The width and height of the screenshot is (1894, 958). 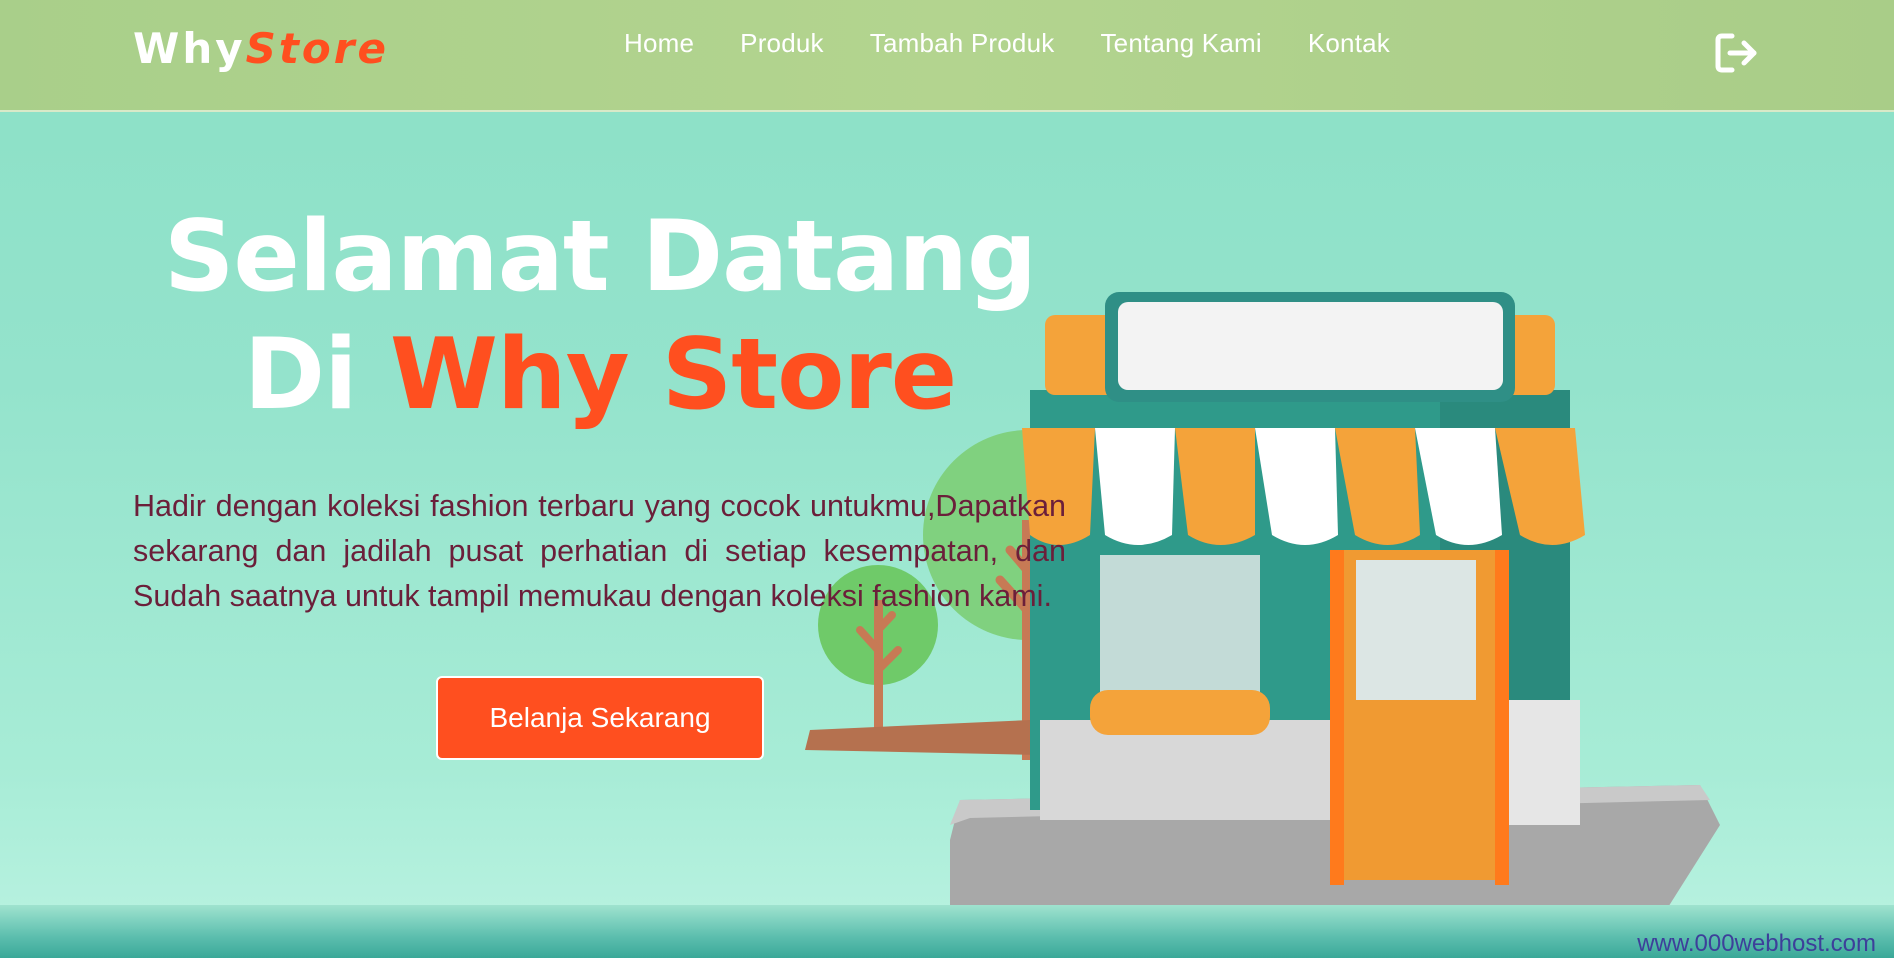 What do you see at coordinates (300, 375) in the screenshot?
I see `hero-title-prefix: Di` at bounding box center [300, 375].